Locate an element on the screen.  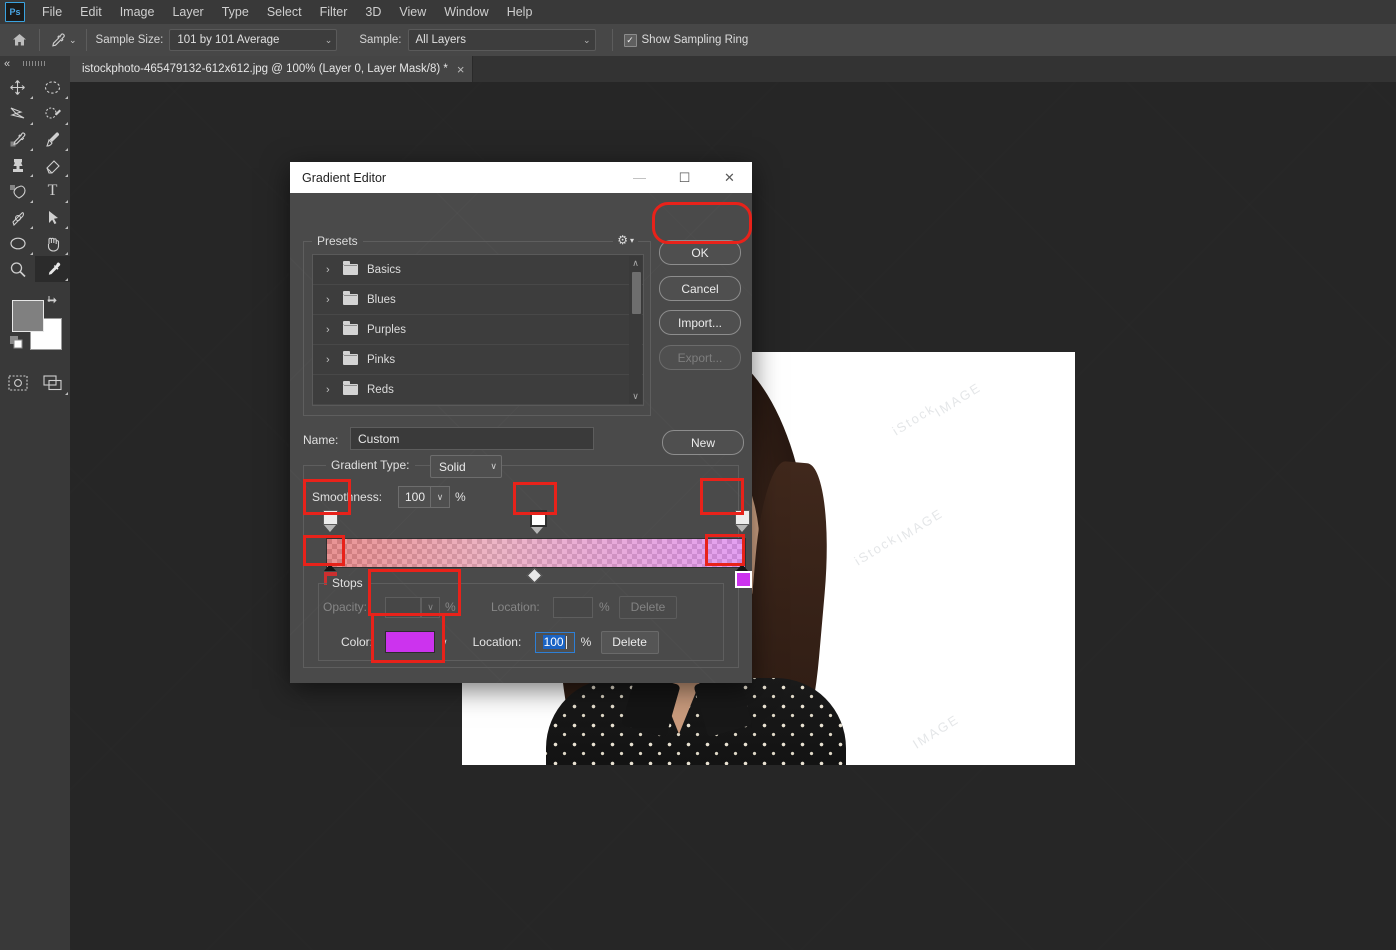
menu-file: File is located at coordinates (52, 12).